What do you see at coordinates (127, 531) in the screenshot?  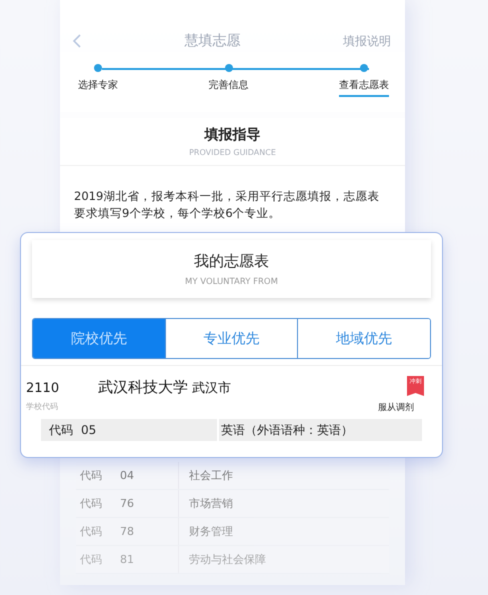 I see `major-code: 78` at bounding box center [127, 531].